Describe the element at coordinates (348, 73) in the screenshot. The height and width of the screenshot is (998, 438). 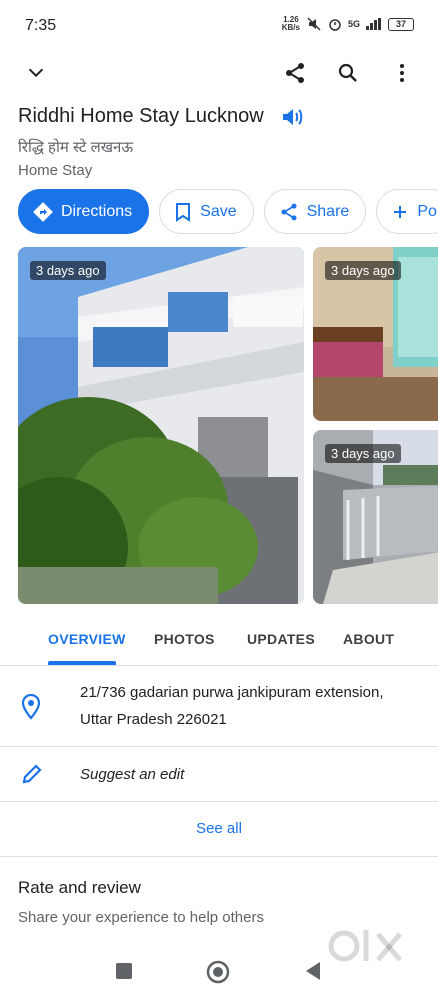
I see `search-icon` at that location.